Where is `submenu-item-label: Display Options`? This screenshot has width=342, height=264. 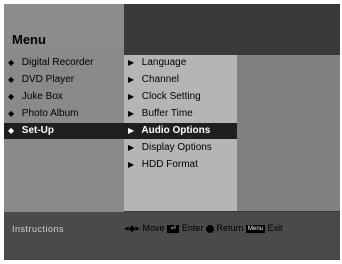 submenu-item-label: Display Options is located at coordinates (176, 147).